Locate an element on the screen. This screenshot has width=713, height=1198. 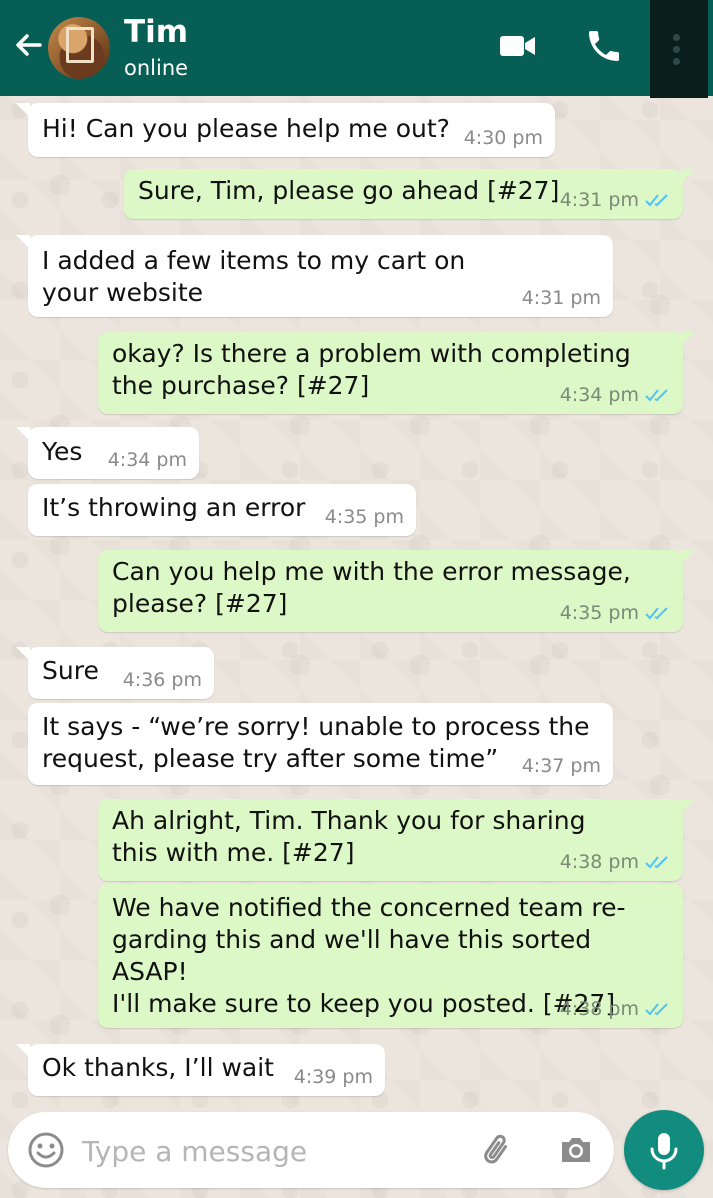
microphone-icon is located at coordinates (664, 1150).